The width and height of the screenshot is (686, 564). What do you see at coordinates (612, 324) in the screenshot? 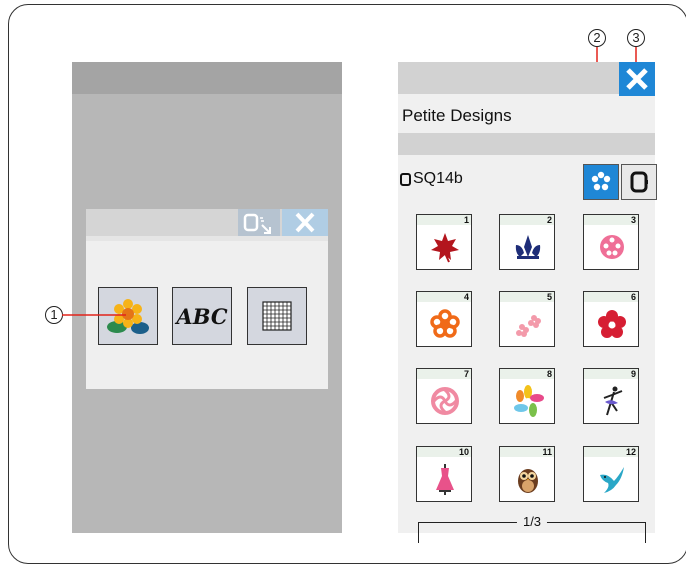
I see `red-flower-icon` at bounding box center [612, 324].